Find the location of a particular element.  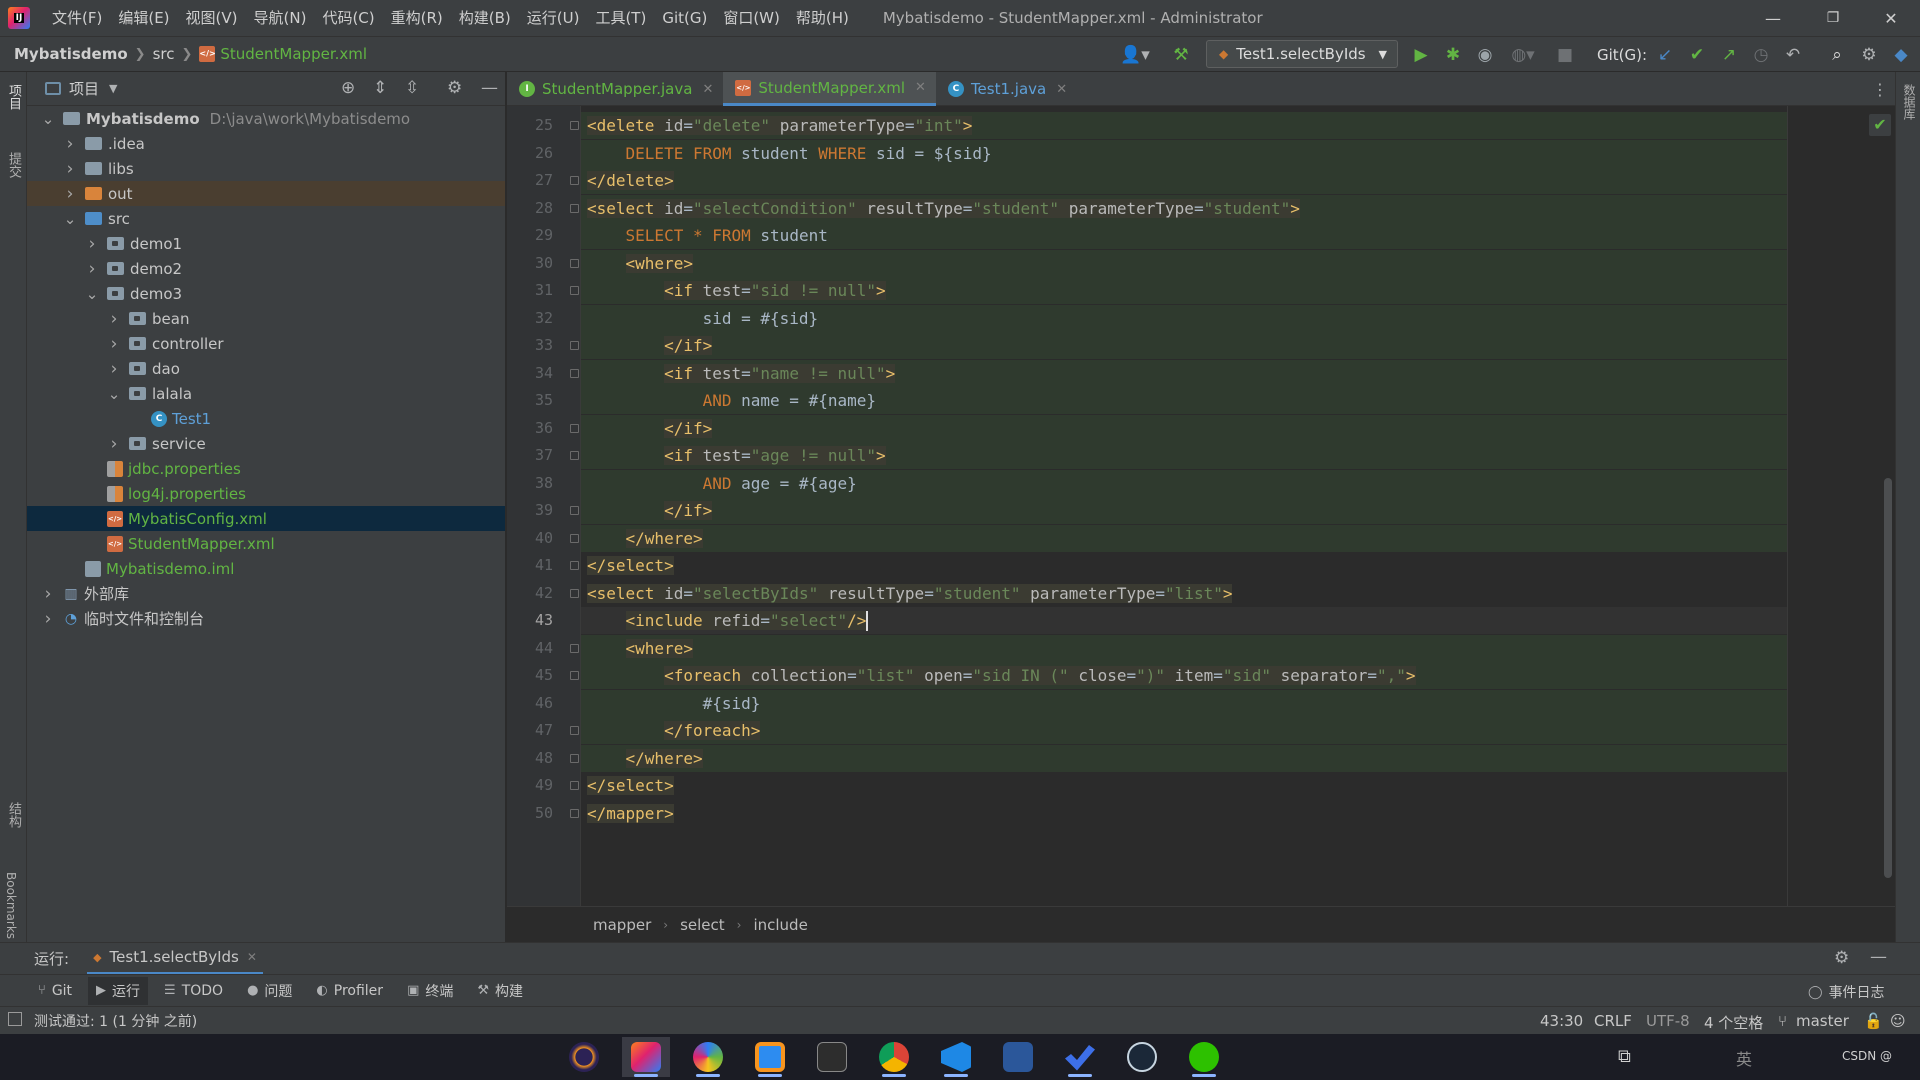

tree-item: › out is located at coordinates (266, 193).